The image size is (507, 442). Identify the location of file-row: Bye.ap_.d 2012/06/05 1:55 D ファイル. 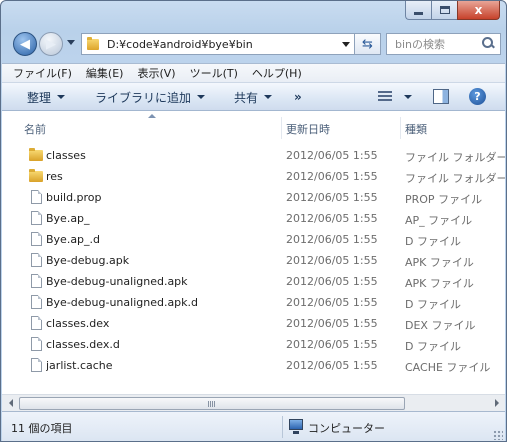
(253, 239).